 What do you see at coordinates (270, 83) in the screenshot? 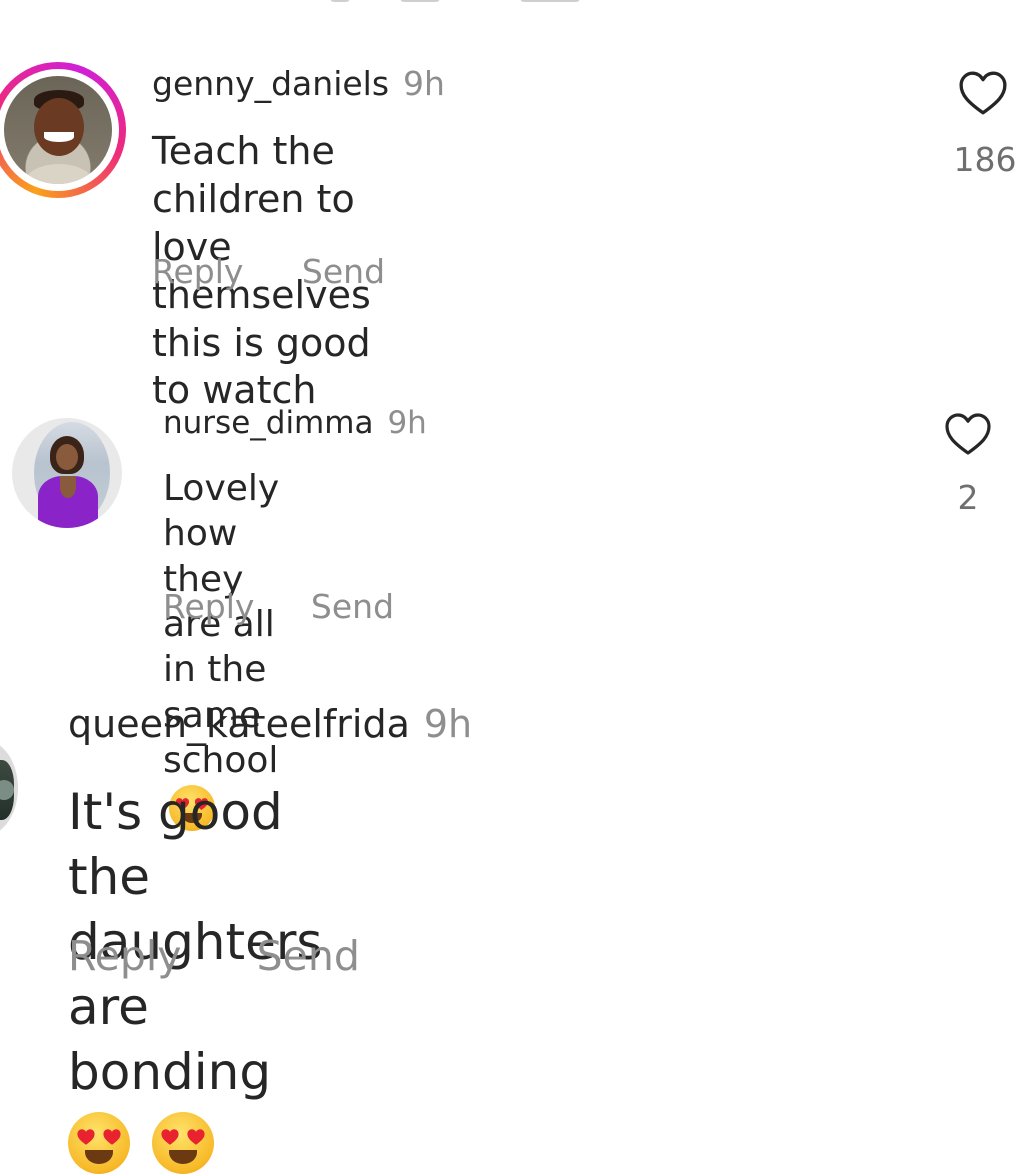
I see `username: genny_daniels` at bounding box center [270, 83].